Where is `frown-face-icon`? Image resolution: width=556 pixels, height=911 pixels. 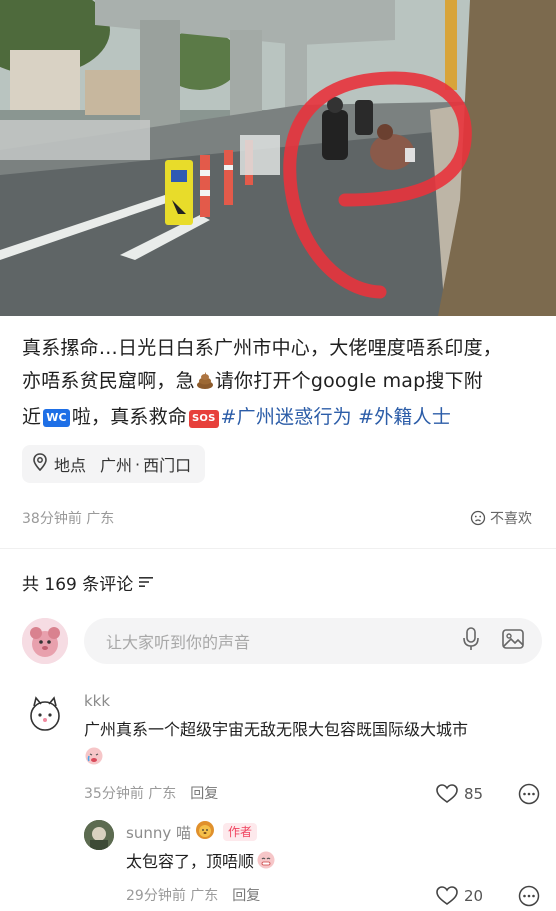
frown-face-icon is located at coordinates (478, 518).